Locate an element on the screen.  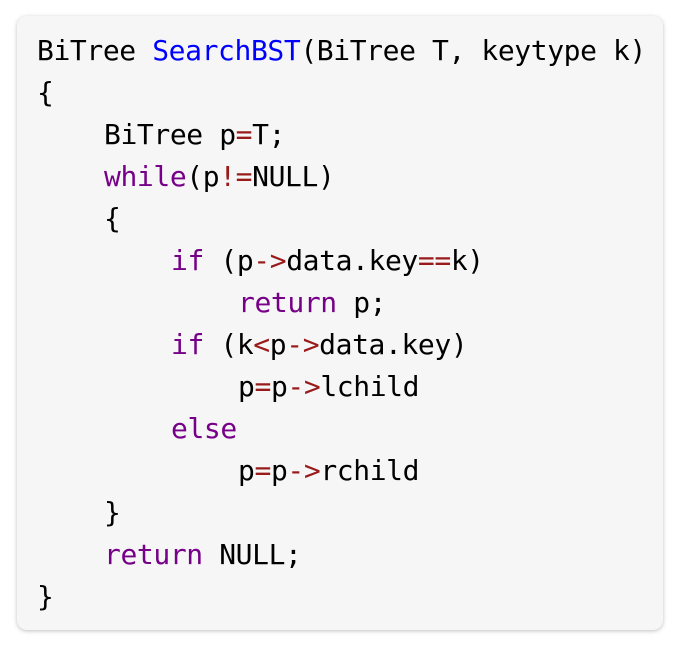
keyword-token: while is located at coordinates (145, 176).